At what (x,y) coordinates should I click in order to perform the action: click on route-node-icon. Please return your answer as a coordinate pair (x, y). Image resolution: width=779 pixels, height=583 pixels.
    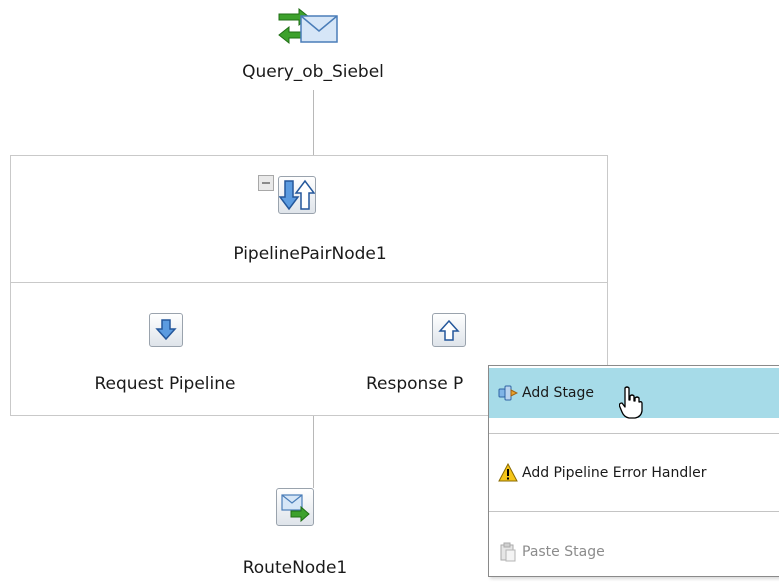
    Looking at the image, I should click on (295, 508).